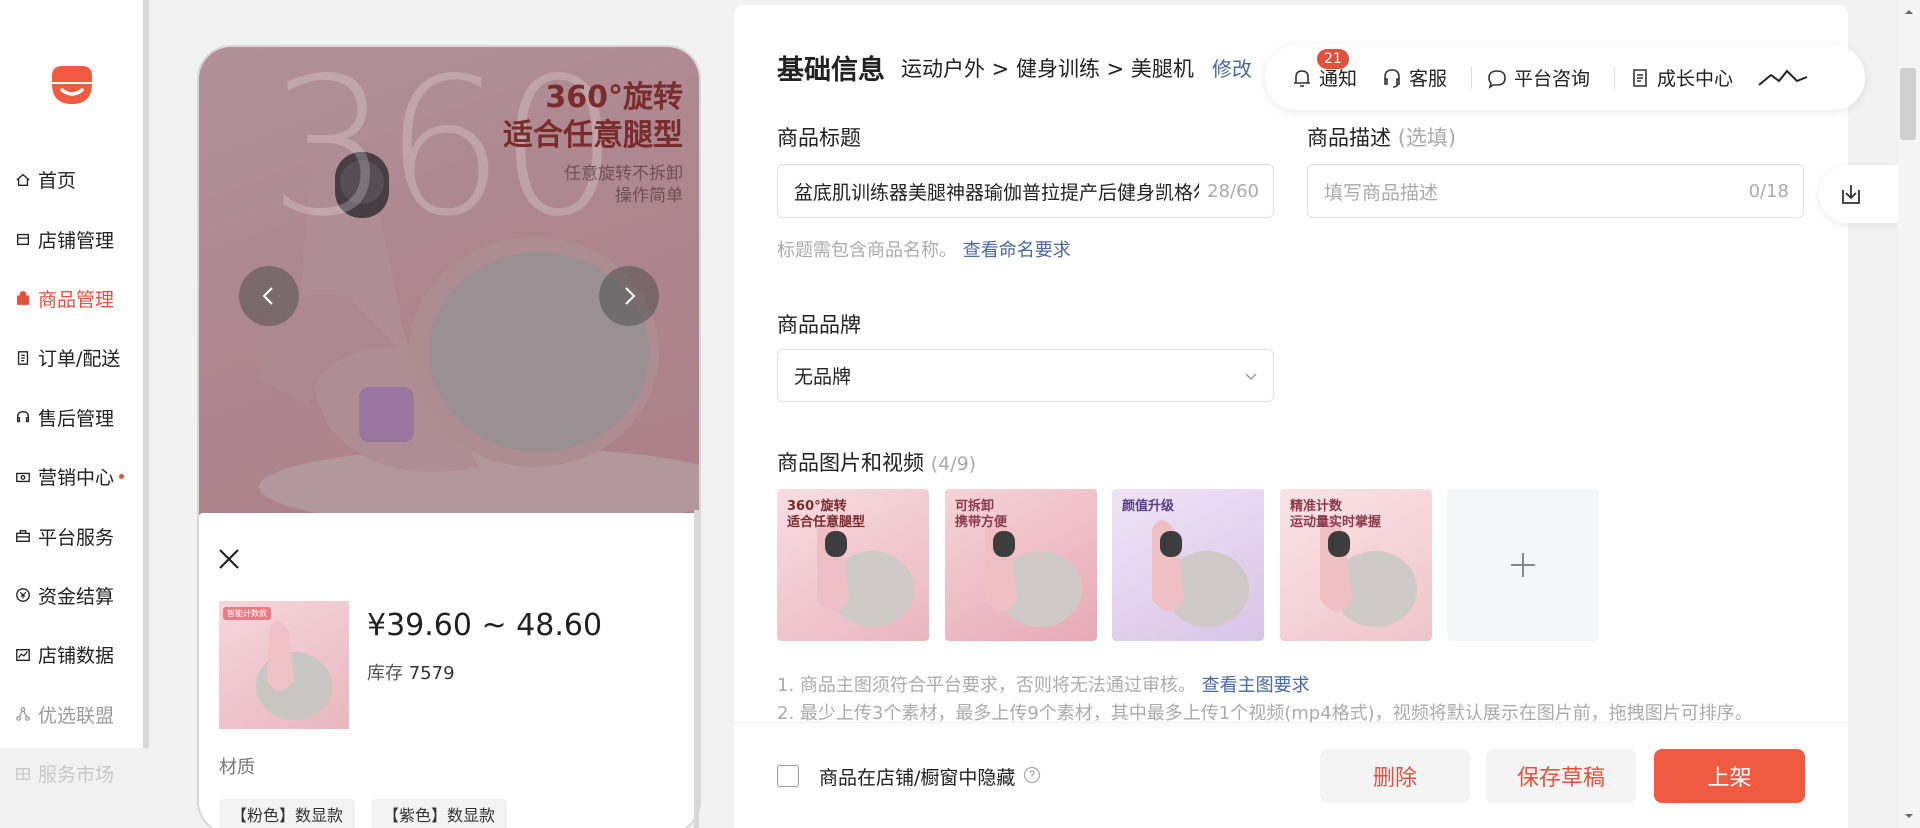 The width and height of the screenshot is (1920, 828). I want to click on naming-rules-link: 查看命名要求, so click(1017, 250).